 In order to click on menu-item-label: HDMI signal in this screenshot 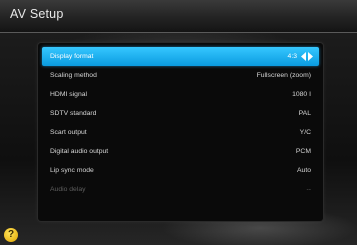, I will do `click(69, 94)`.